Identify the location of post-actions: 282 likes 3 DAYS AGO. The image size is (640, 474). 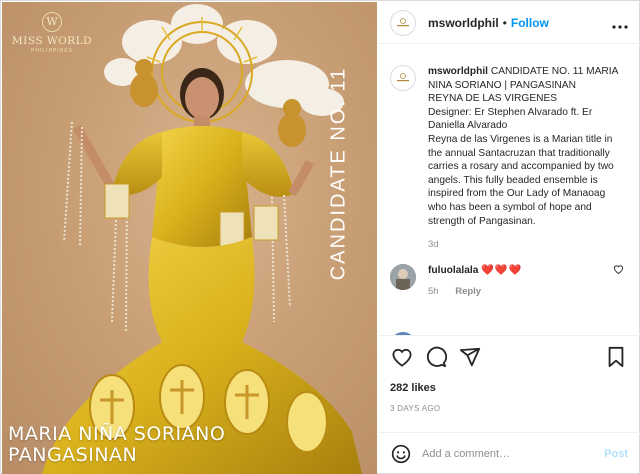
(509, 382).